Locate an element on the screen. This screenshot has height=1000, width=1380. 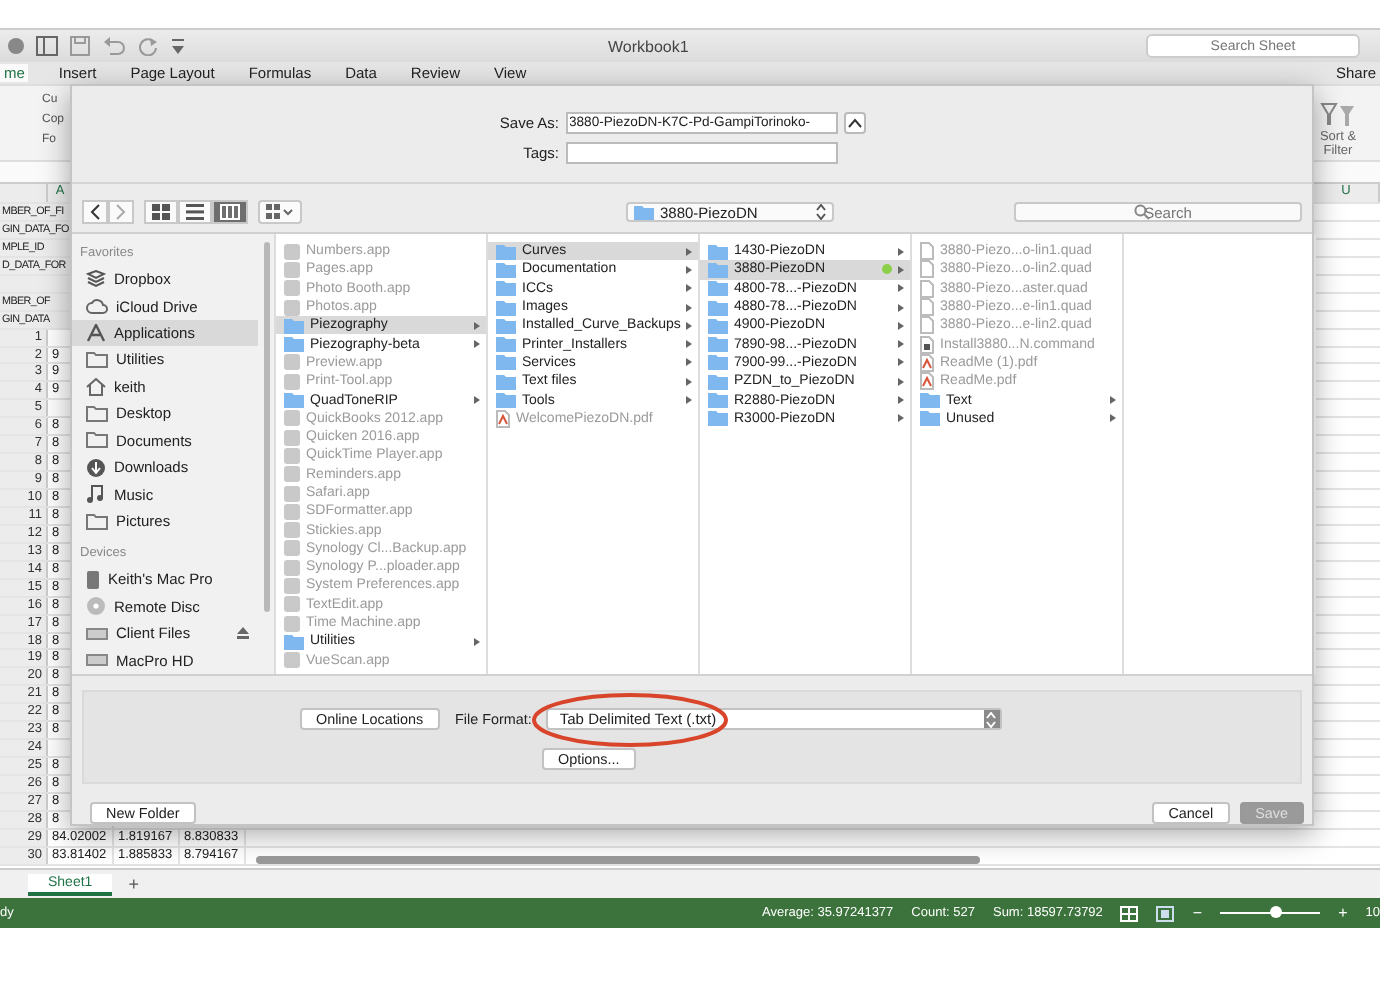
open-box-icon is located at coordinates (96, 279).